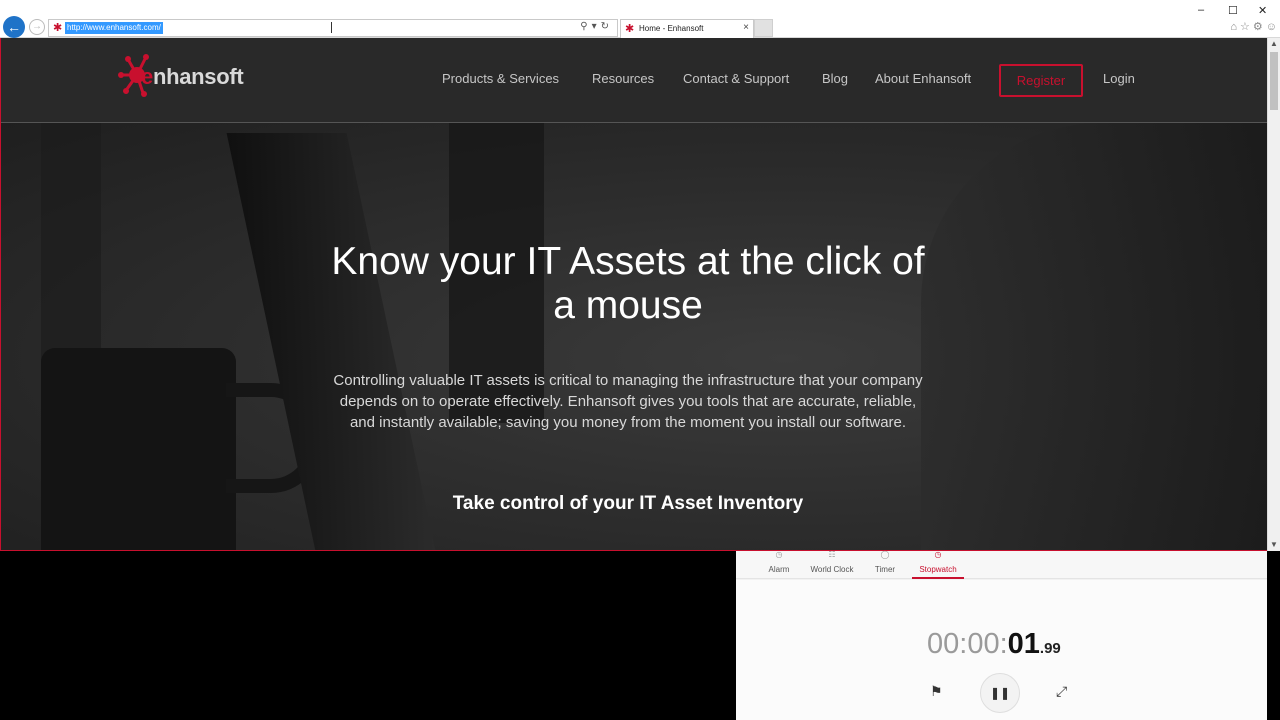 The image size is (1280, 720). What do you see at coordinates (779, 565) in the screenshot?
I see `tab-alarm: ◷ Alarm` at bounding box center [779, 565].